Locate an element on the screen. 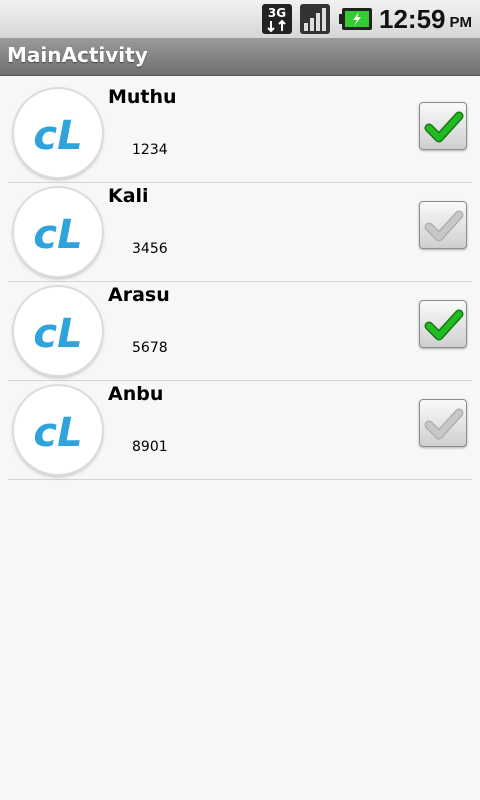  list-item: cL Kali 3456 is located at coordinates (240, 232).